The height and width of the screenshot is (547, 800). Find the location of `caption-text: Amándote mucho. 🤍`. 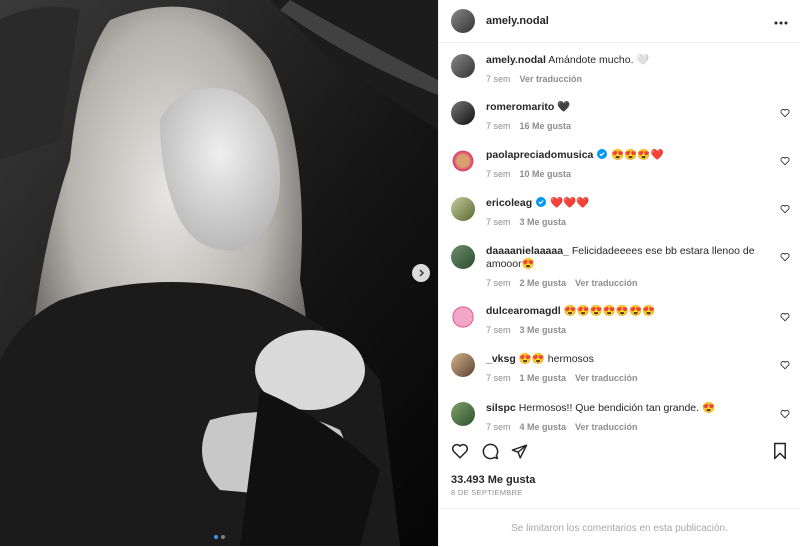

caption-text: Amándote mucho. 🤍 is located at coordinates (599, 60).